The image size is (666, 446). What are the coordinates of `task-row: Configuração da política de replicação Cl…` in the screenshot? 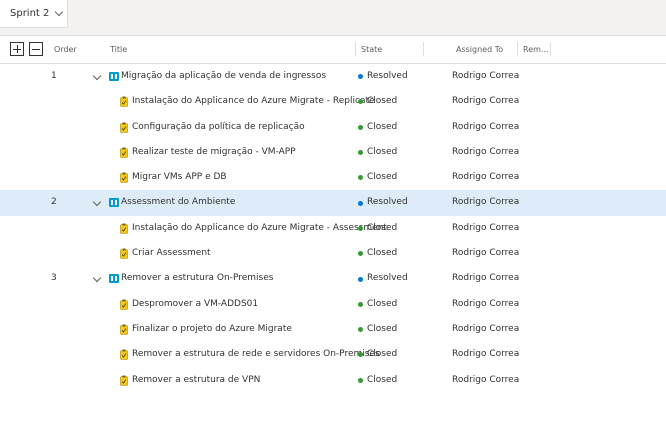 It's located at (333, 127).